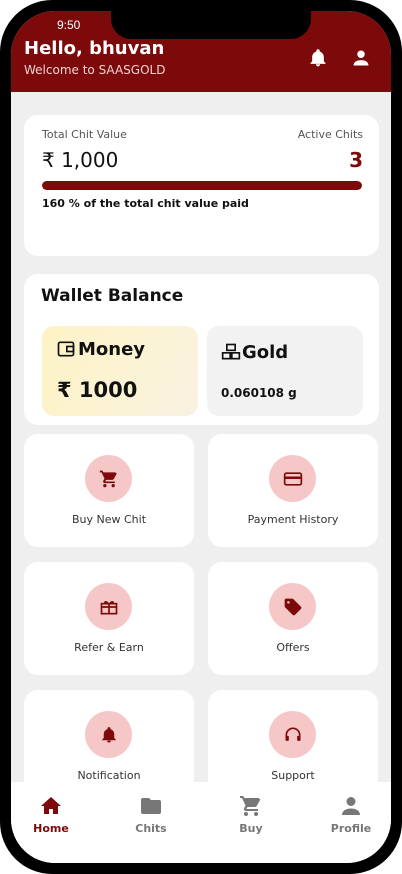  Describe the element at coordinates (69, 25) in the screenshot. I see `status-time: 9:50` at that location.